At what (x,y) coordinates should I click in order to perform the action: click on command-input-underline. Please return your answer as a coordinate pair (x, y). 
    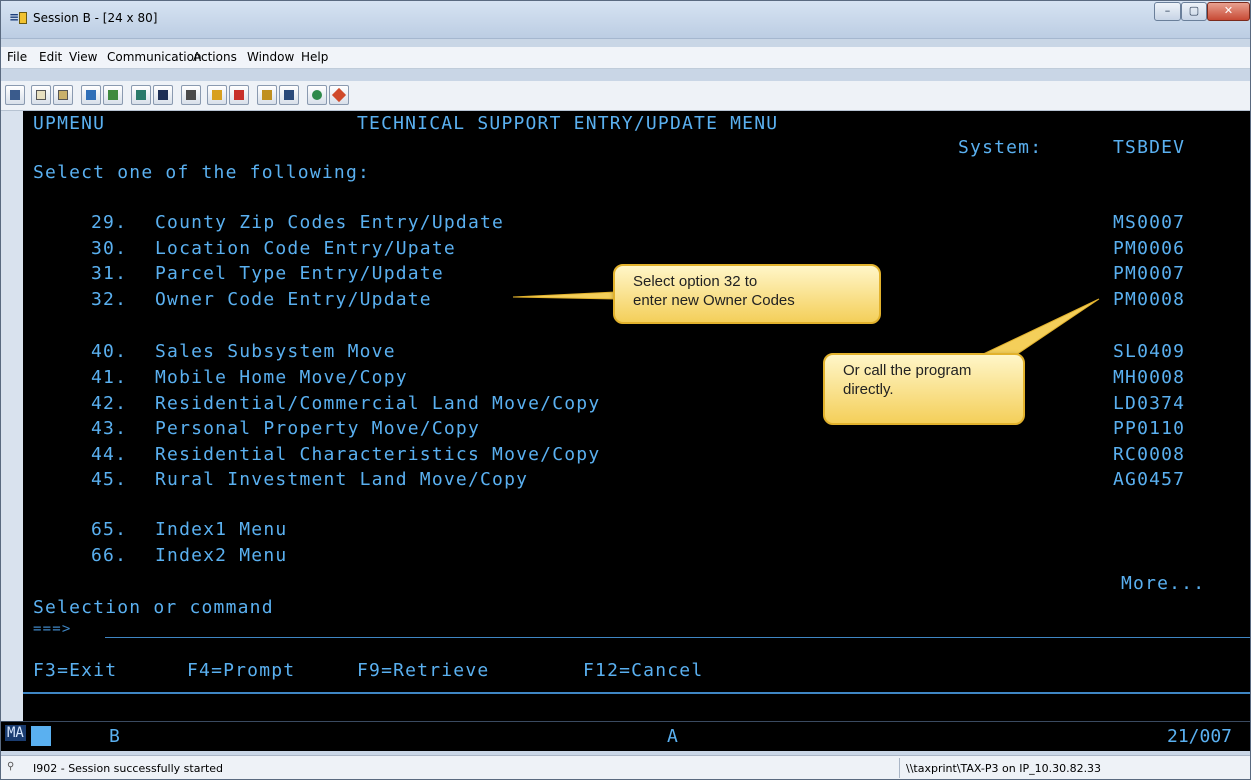
    Looking at the image, I should click on (677, 637).